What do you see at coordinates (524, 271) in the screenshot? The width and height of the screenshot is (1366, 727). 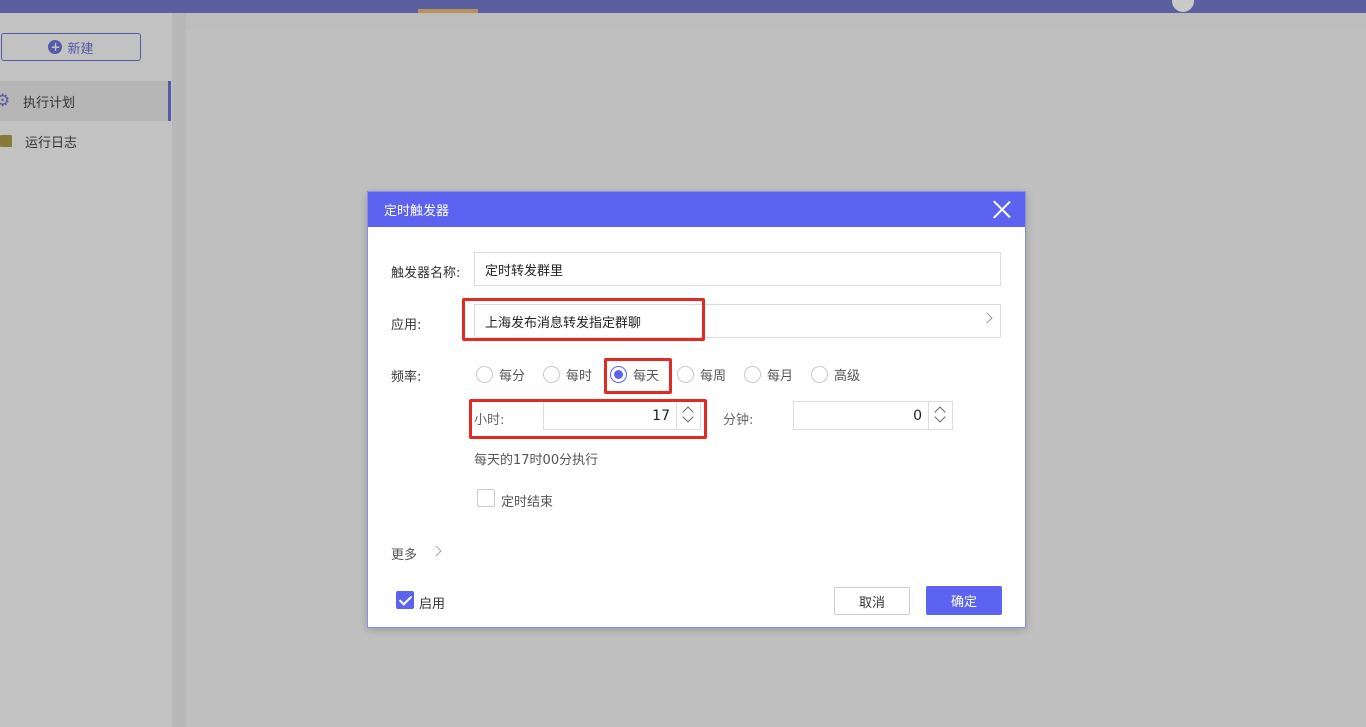 I see `trigger-name-value: 定时转发群里` at bounding box center [524, 271].